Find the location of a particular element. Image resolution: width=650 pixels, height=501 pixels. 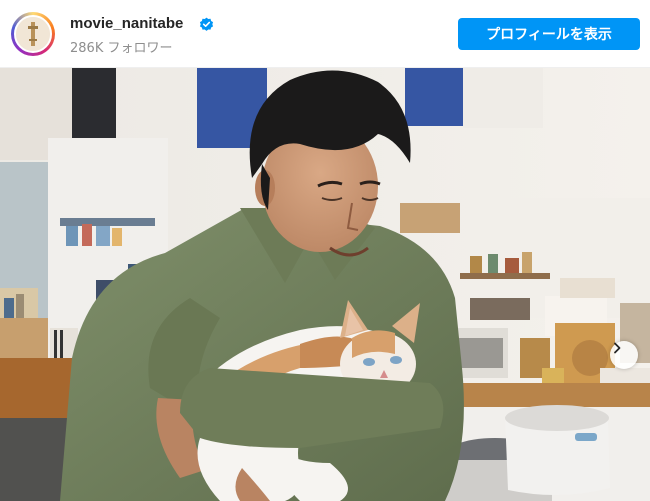

avatar-image is located at coordinates (33, 34).